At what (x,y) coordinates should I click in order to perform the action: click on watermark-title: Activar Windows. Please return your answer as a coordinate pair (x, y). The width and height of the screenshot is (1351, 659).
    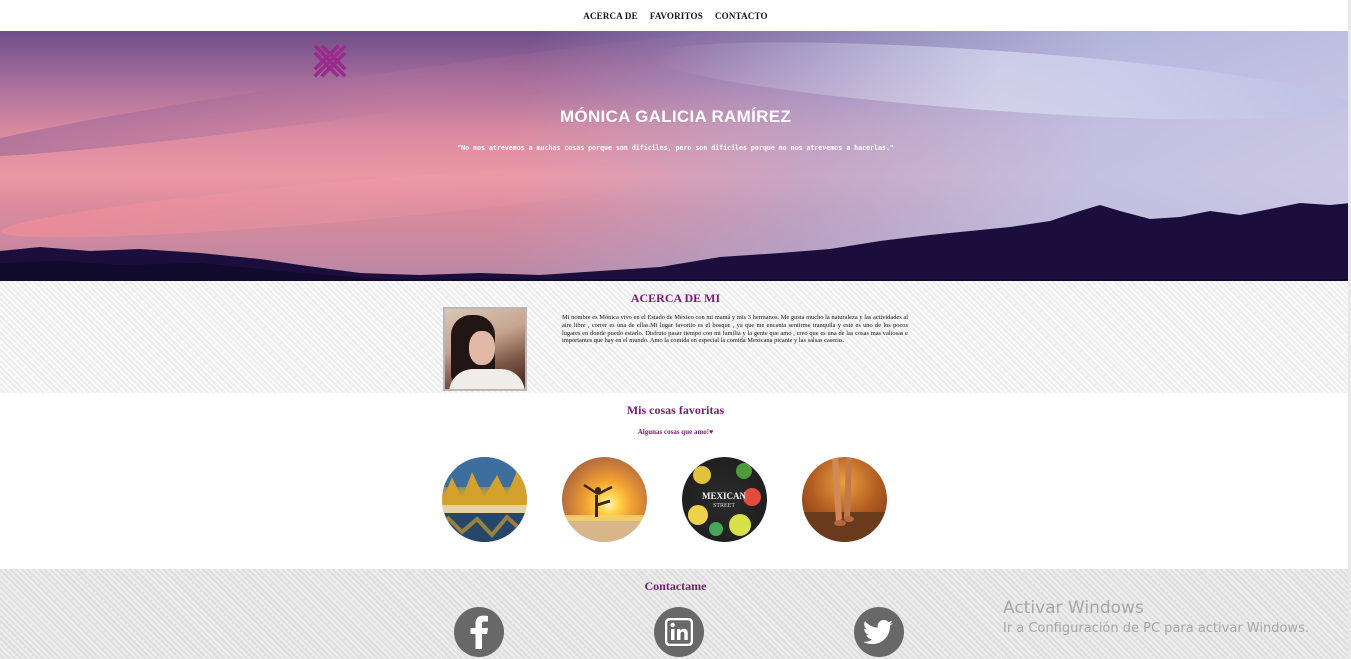
    Looking at the image, I should click on (1073, 608).